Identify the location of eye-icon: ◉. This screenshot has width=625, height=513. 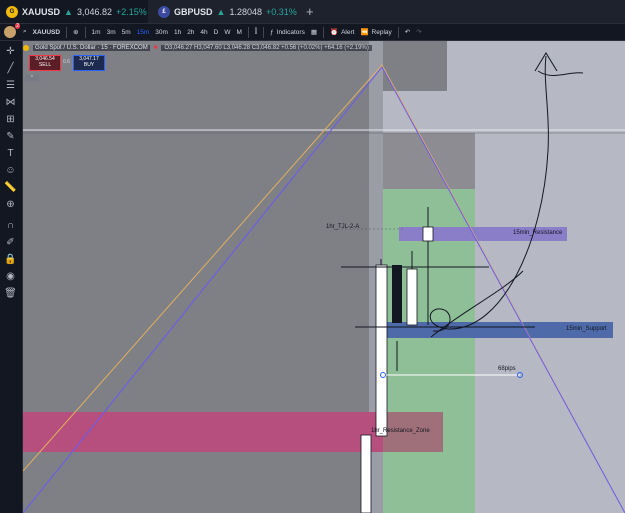
(10, 276).